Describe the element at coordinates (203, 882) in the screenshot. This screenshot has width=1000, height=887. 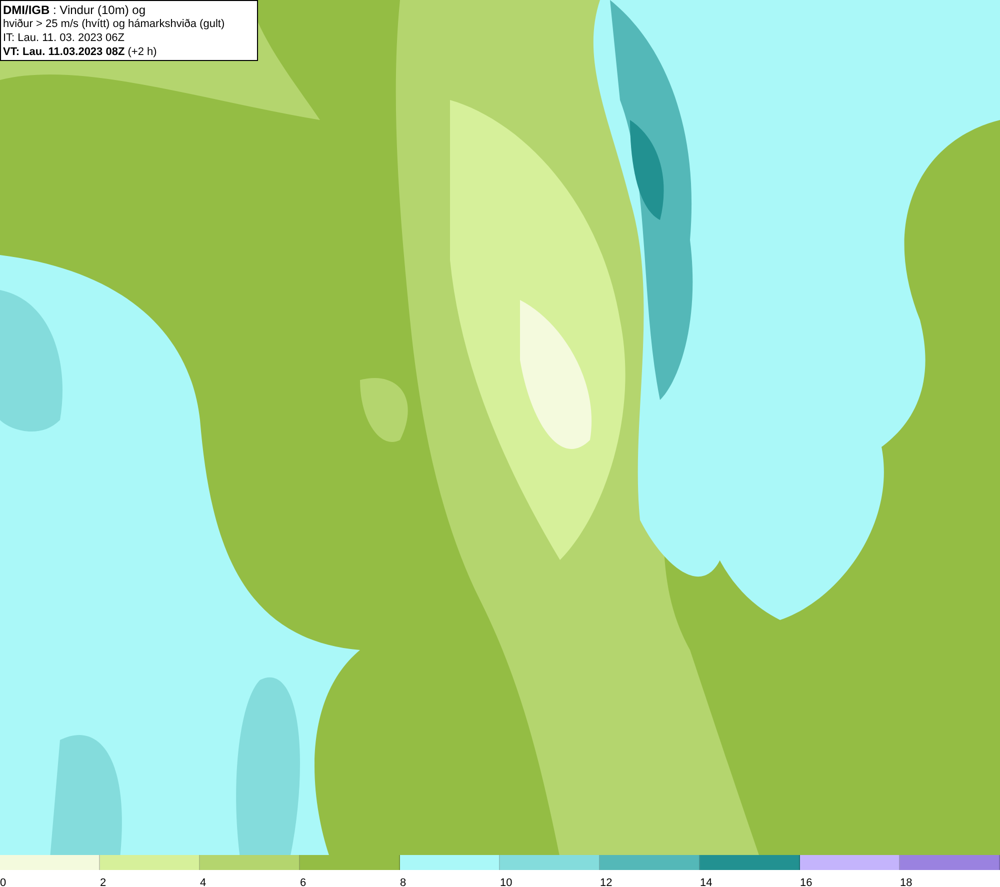
I see `legend-label: 4` at that location.